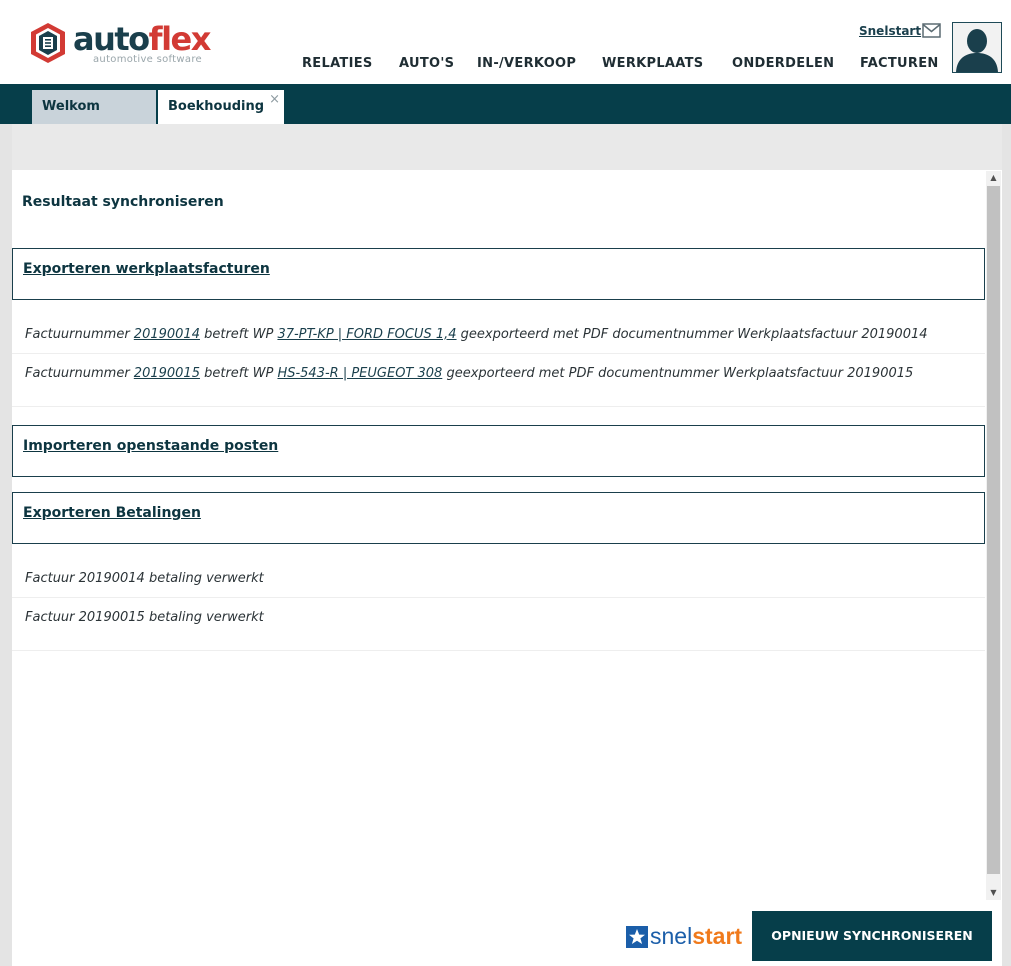  What do you see at coordinates (498, 451) in the screenshot?
I see `section-import-open-items: Importeren openstaande posten` at bounding box center [498, 451].